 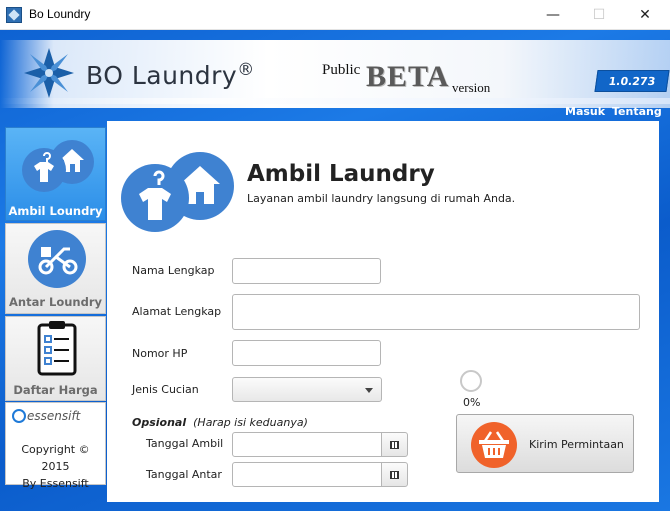 I want to click on tanggal-ambil-picker-button, so click(x=394, y=444).